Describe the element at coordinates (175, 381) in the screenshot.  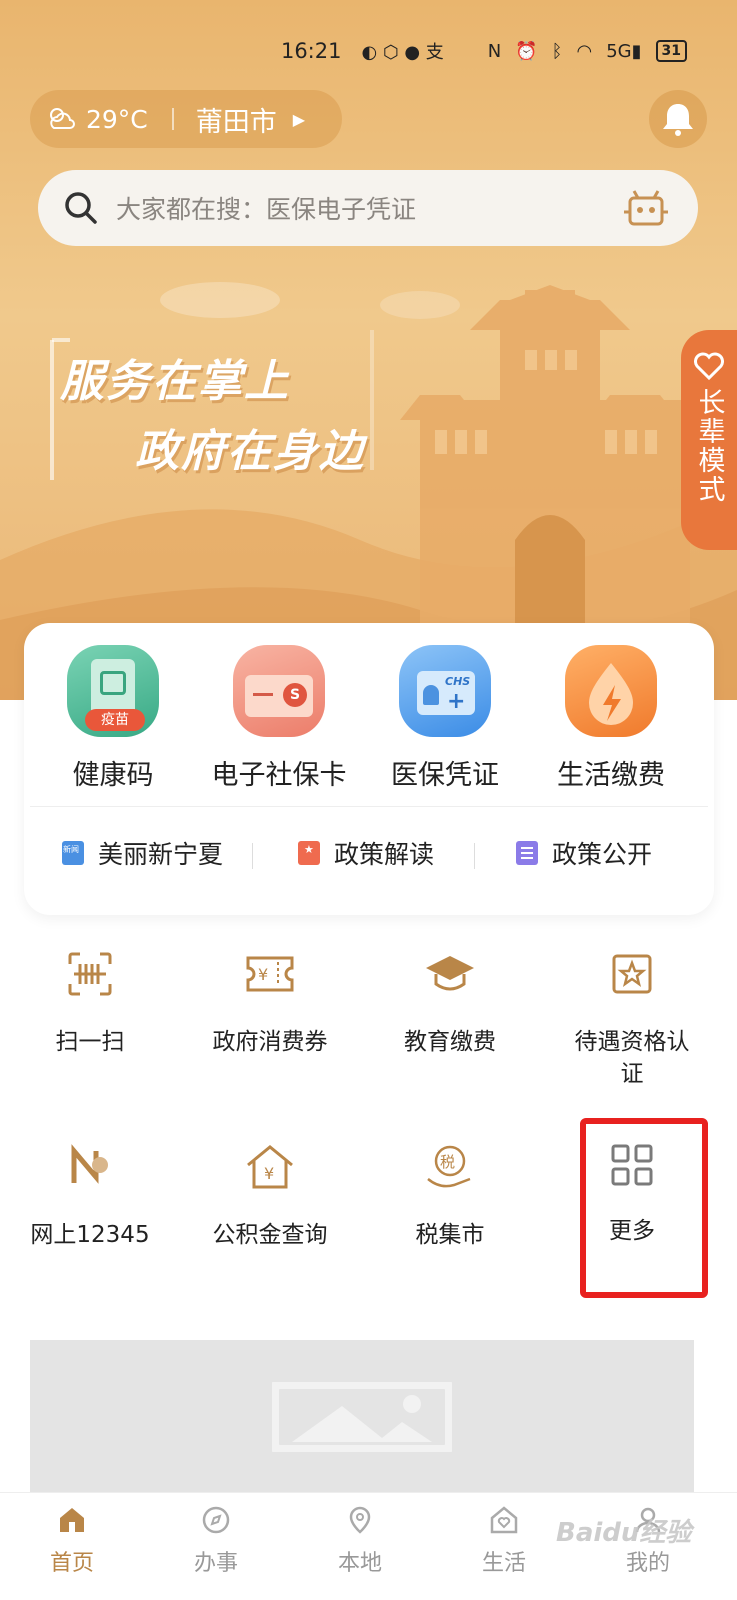
I see `slogan-line-1: 服务在掌上` at that location.